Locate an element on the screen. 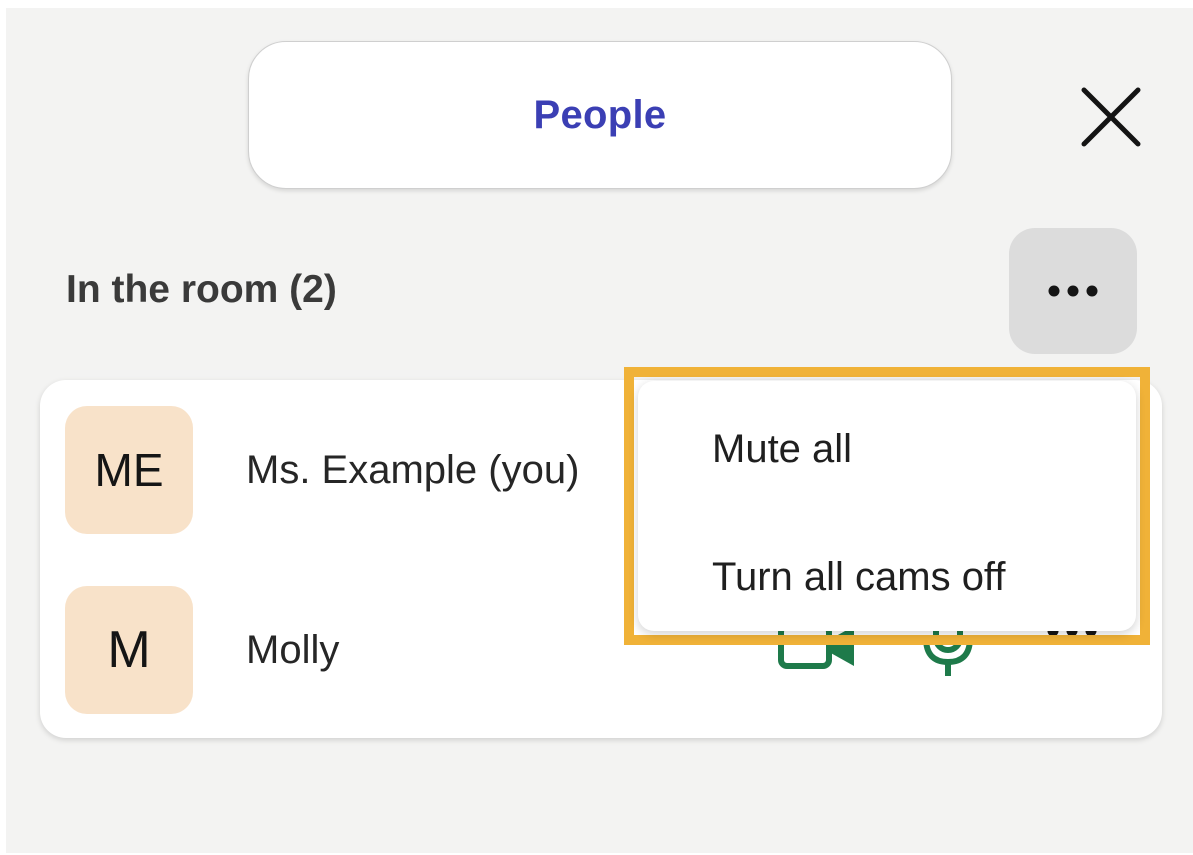  avatar: M is located at coordinates (129, 650).